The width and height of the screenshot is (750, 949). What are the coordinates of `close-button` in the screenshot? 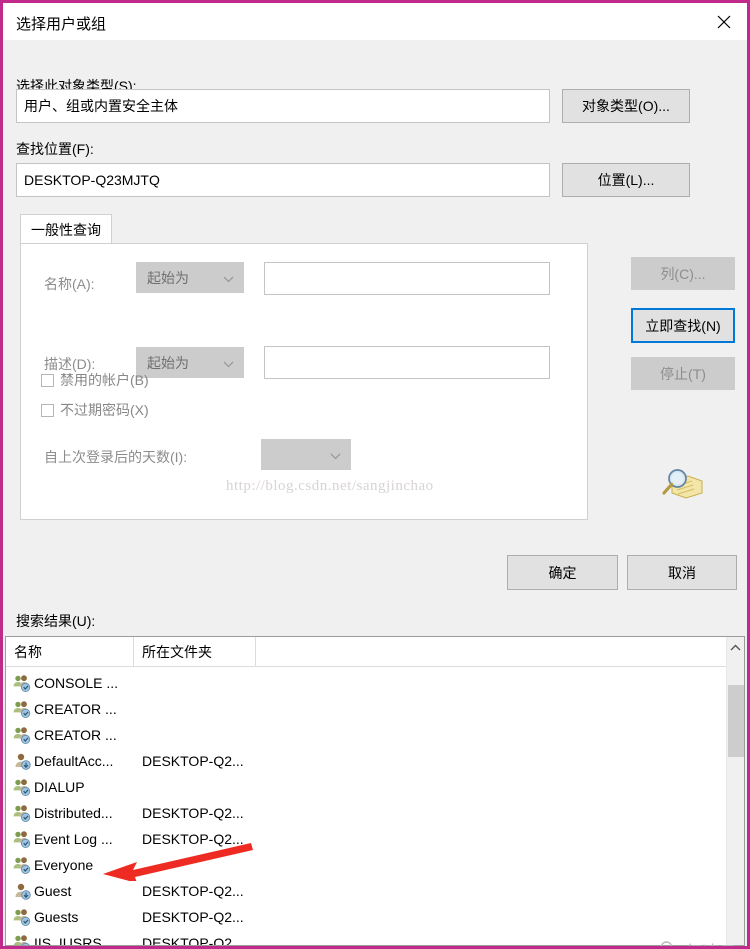 It's located at (724, 21).